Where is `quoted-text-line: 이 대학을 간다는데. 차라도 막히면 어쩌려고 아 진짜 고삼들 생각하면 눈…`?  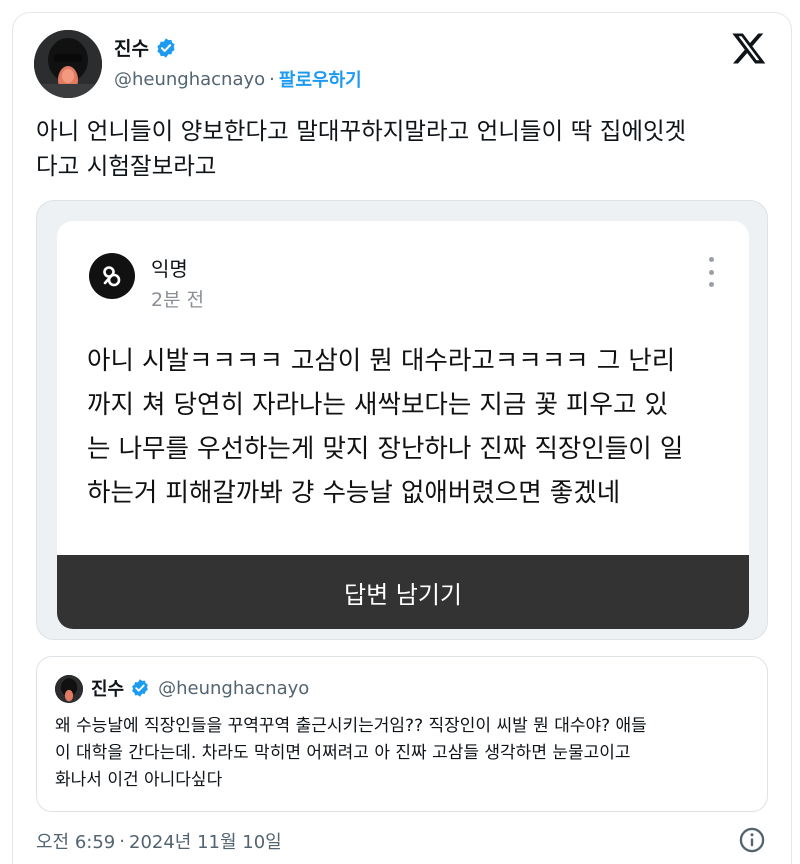
quoted-text-line: 이 대학을 간다는데. 차라도 막히면 어쩌려고 아 진짜 고삼들 생각하면 눈… is located at coordinates (343, 753).